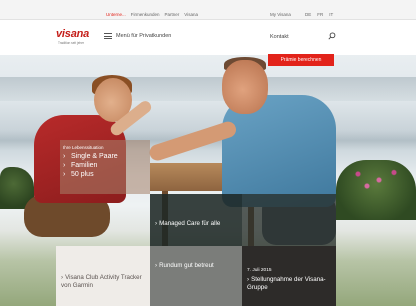 The image size is (416, 306). What do you see at coordinates (196, 276) in the screenshot?
I see `tile-rundum-gut-betreut: › Rundum gut betreut` at bounding box center [196, 276].